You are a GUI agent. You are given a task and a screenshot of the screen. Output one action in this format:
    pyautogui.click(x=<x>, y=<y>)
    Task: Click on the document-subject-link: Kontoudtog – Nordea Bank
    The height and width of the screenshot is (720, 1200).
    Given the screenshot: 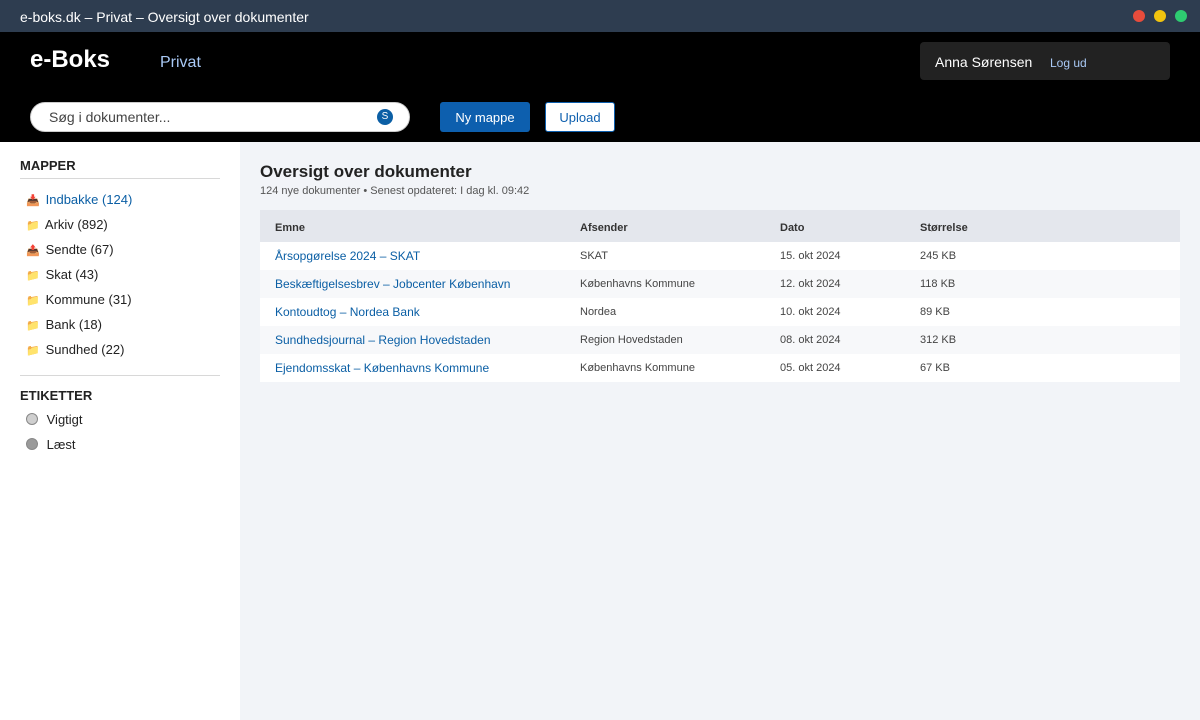 What is the action you would take?
    pyautogui.click(x=347, y=312)
    